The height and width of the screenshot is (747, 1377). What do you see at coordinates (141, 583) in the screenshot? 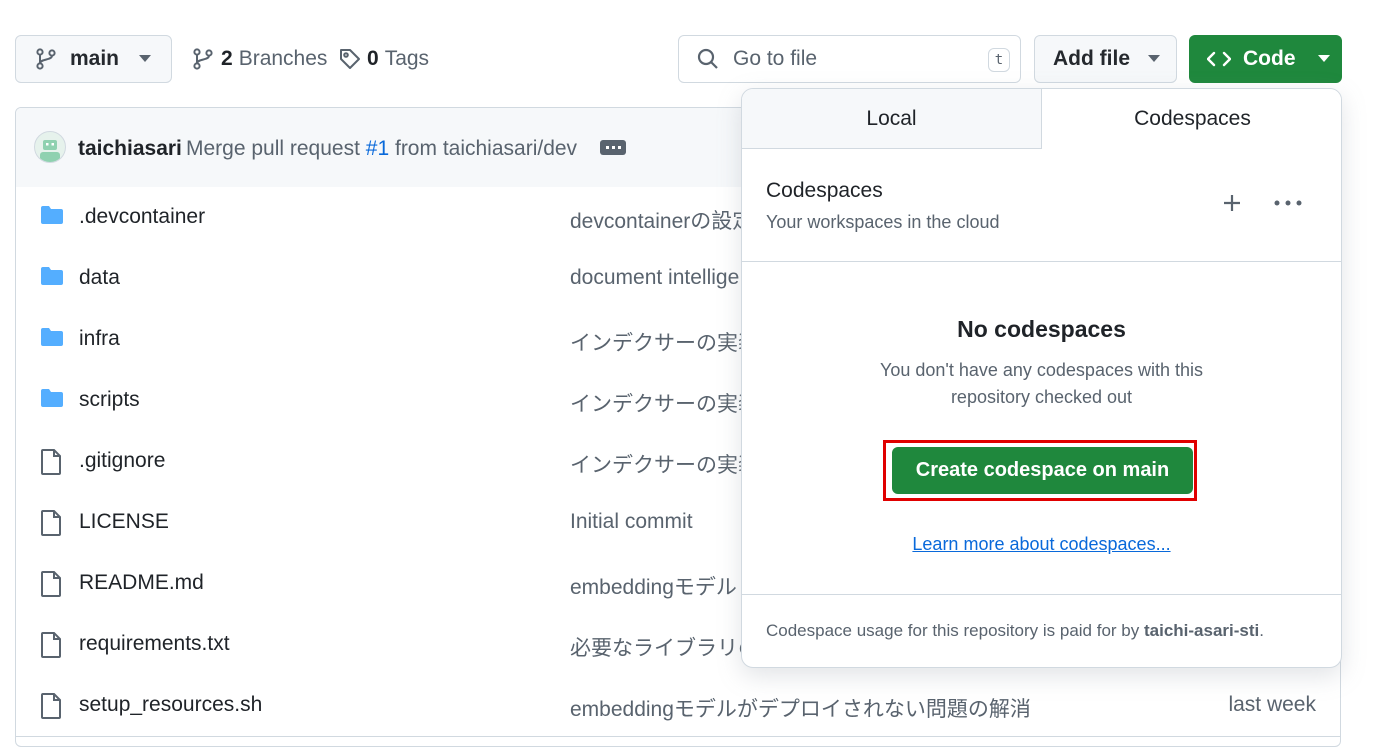
I see `file-name: README.md` at bounding box center [141, 583].